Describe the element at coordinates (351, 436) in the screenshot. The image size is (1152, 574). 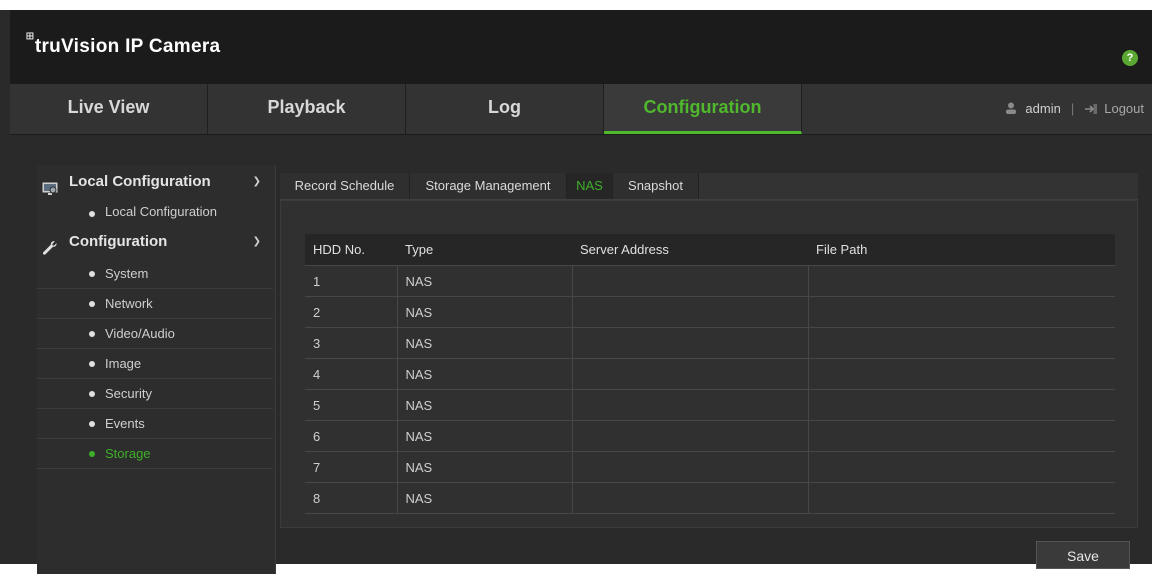
I see `cell-hdd-no: 6` at that location.